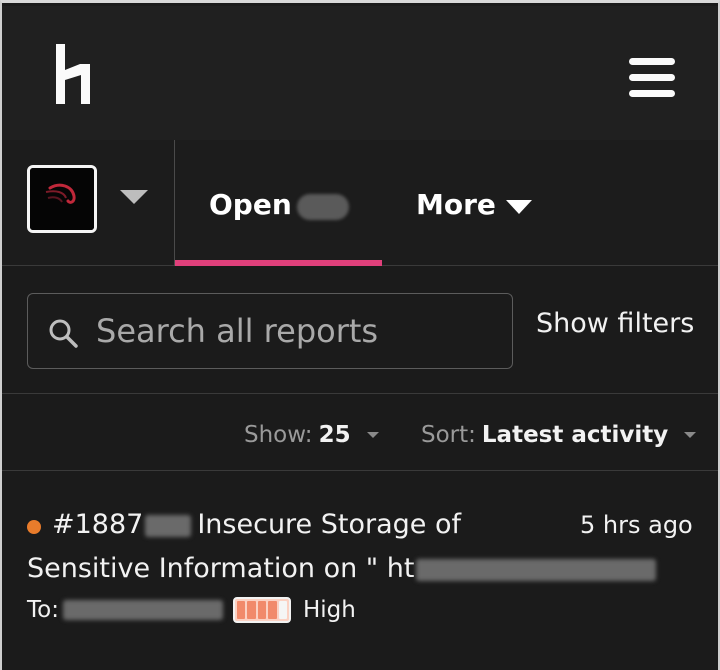 The height and width of the screenshot is (670, 720). I want to click on sort-label: Sort:, so click(448, 435).